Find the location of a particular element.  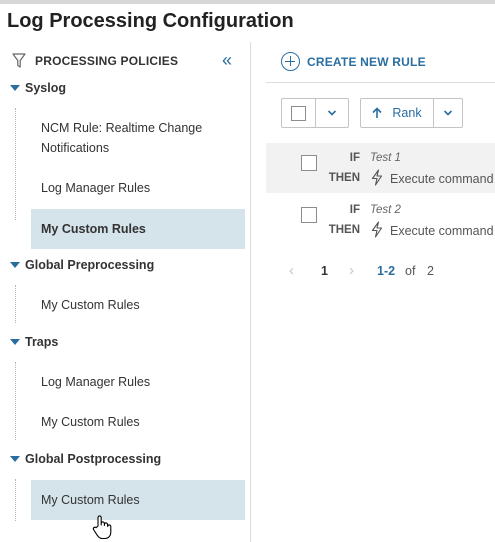

sidebar-item-label: Notifications is located at coordinates (75, 148).